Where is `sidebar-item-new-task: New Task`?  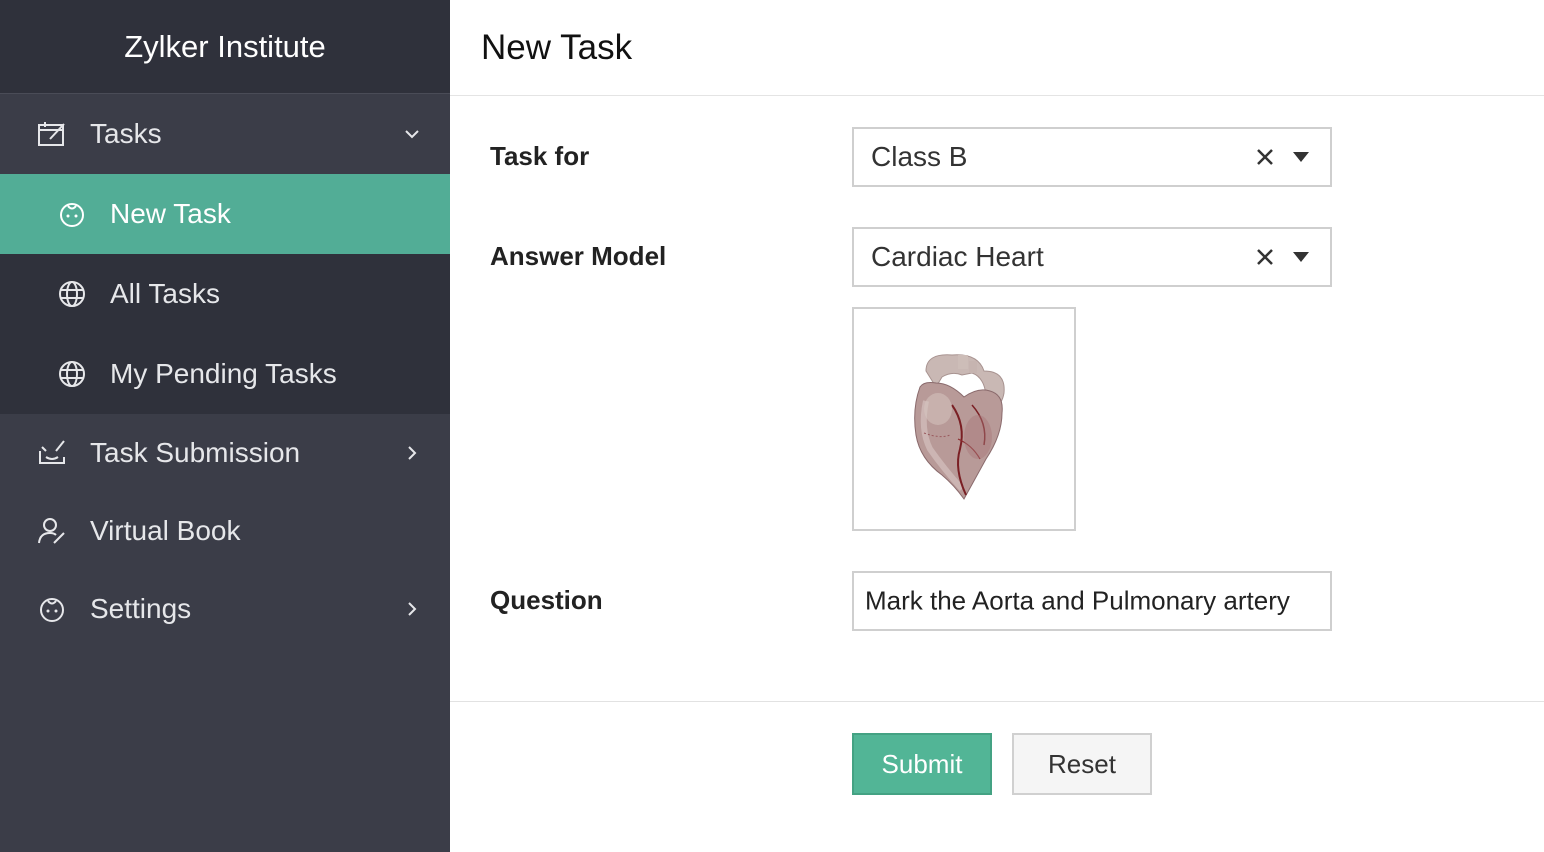 sidebar-item-new-task: New Task is located at coordinates (225, 214).